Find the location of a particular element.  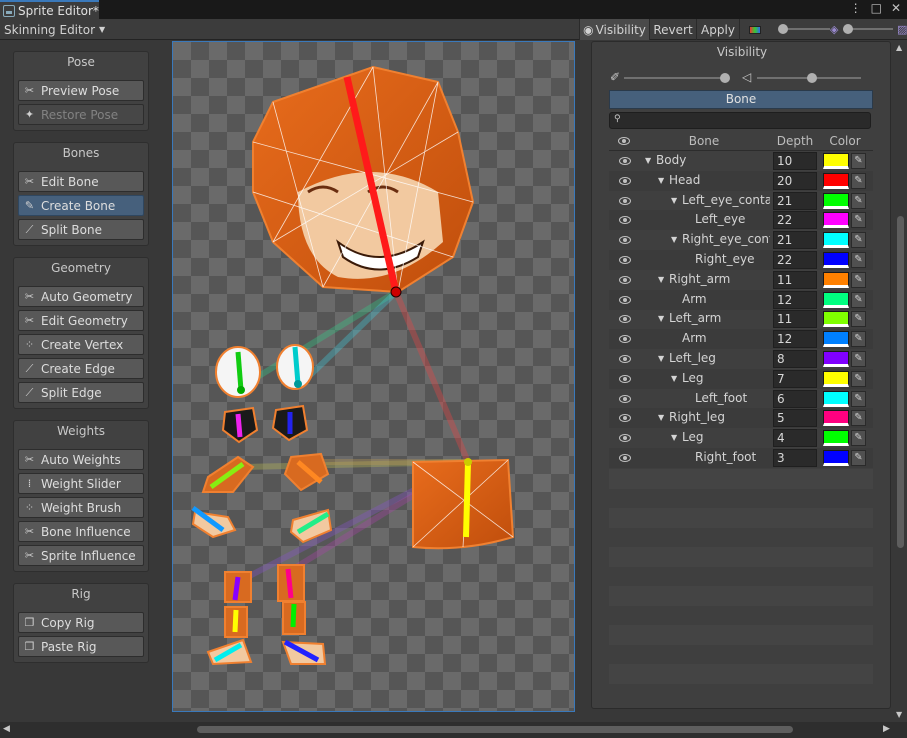

depth-field: 6 is located at coordinates (795, 398).